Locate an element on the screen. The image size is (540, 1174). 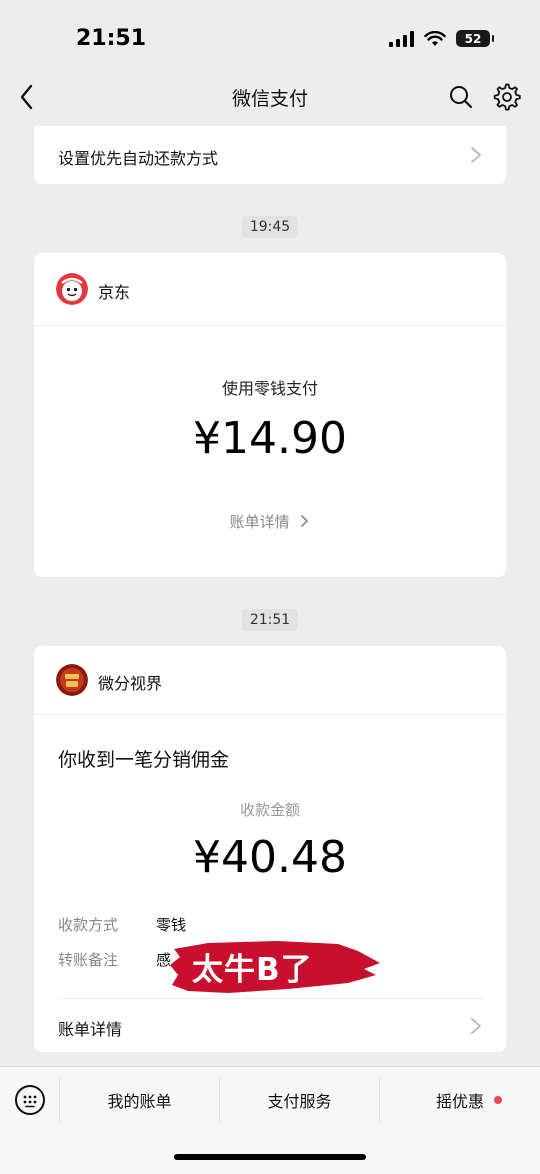
wifi-icon is located at coordinates (435, 38).